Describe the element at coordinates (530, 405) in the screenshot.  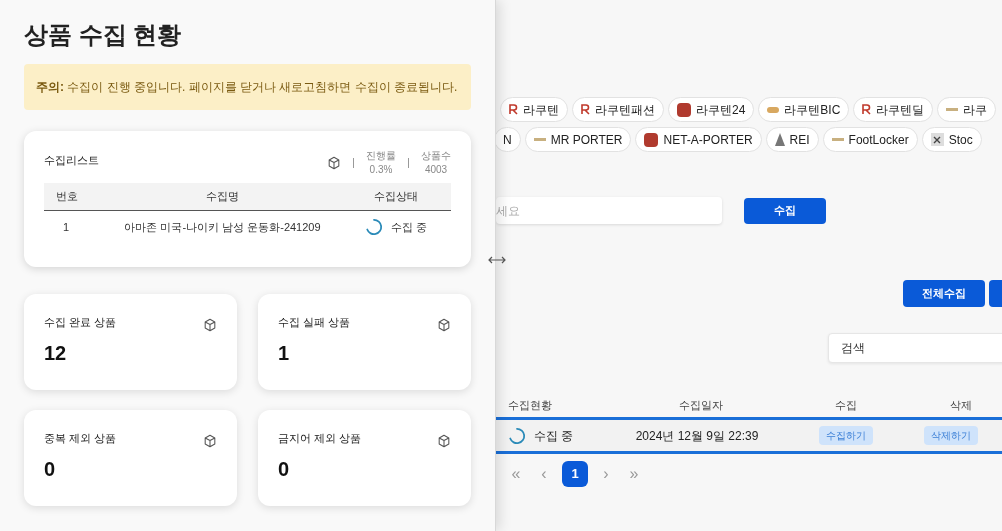
I see `column-header: 수집현황` at that location.